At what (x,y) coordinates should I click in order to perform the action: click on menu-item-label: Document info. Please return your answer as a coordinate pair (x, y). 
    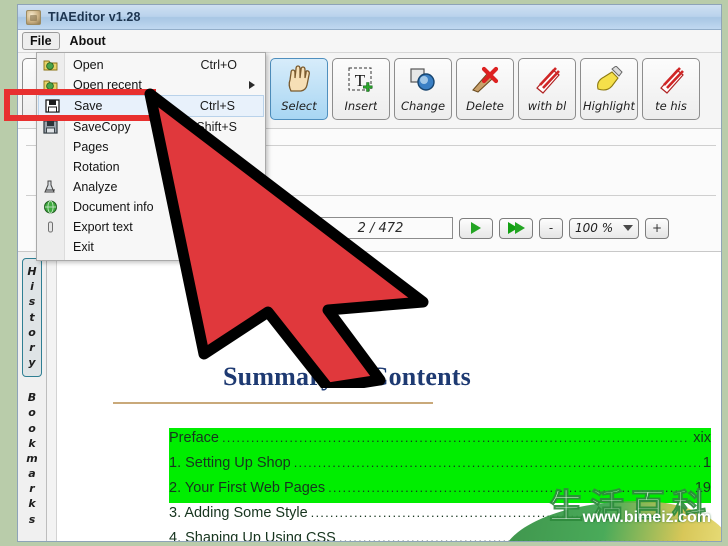
    Looking at the image, I should click on (113, 207).